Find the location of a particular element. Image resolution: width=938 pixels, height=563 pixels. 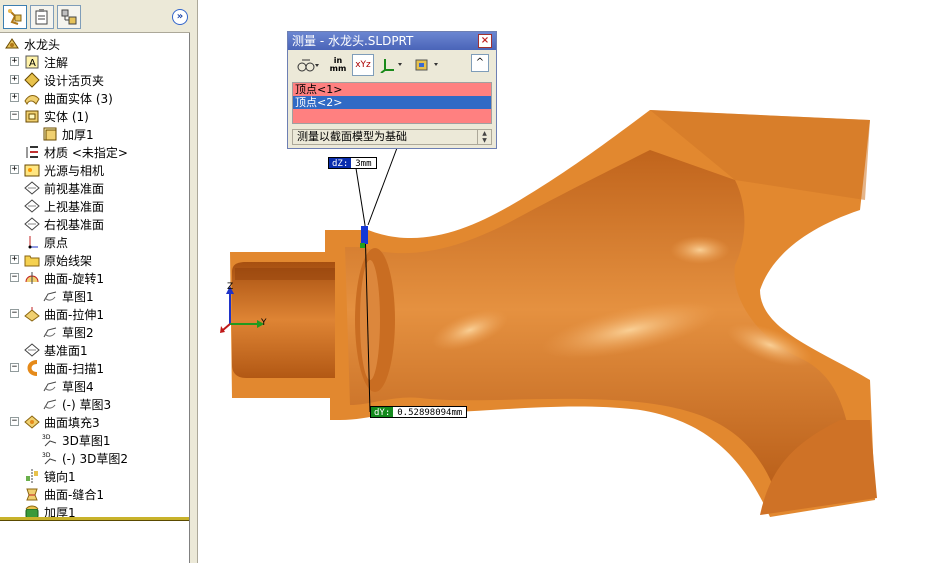

tree-item-design-binder: + 设计活页夹 is located at coordinates (57, 80).